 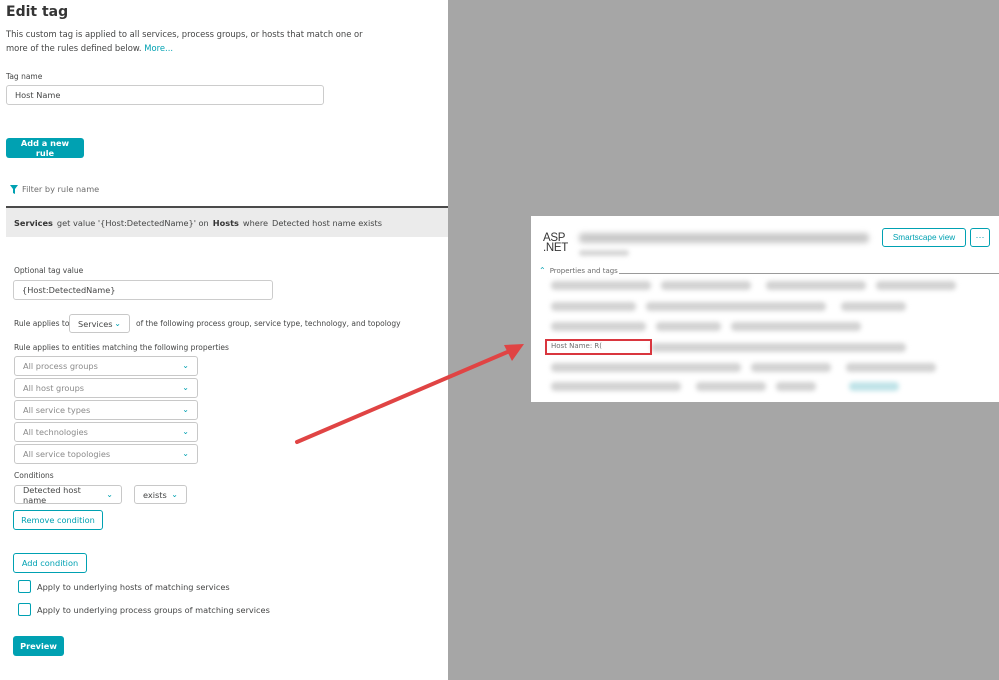 I want to click on rule-entity: Services, so click(x=33, y=222).